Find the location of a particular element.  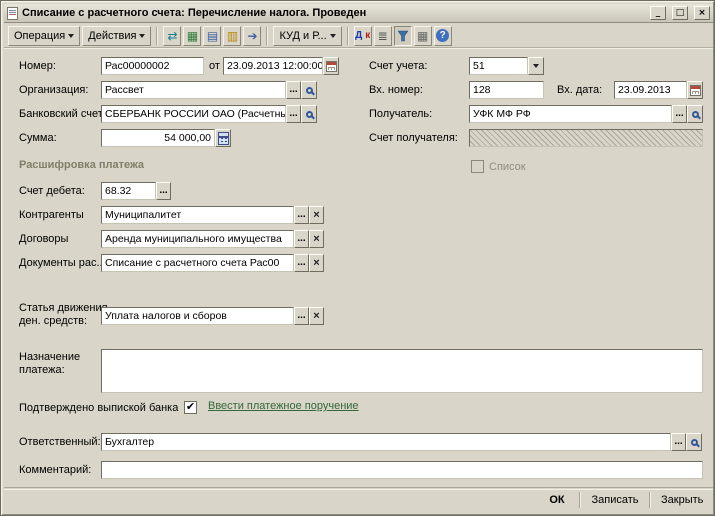

date-calendar-button is located at coordinates (331, 66).